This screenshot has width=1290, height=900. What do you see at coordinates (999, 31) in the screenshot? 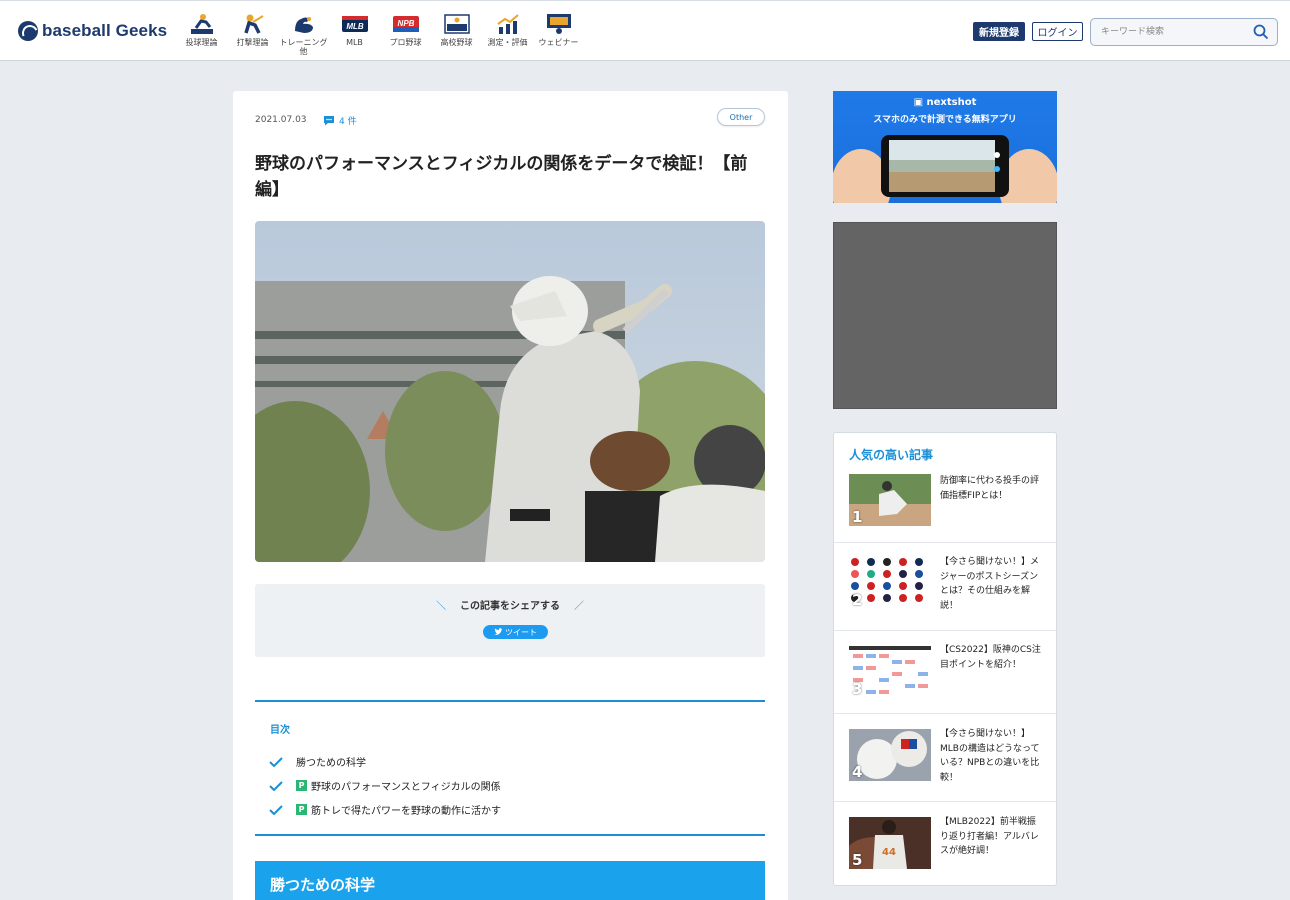
I see `signup-button: 新規登録` at bounding box center [999, 31].